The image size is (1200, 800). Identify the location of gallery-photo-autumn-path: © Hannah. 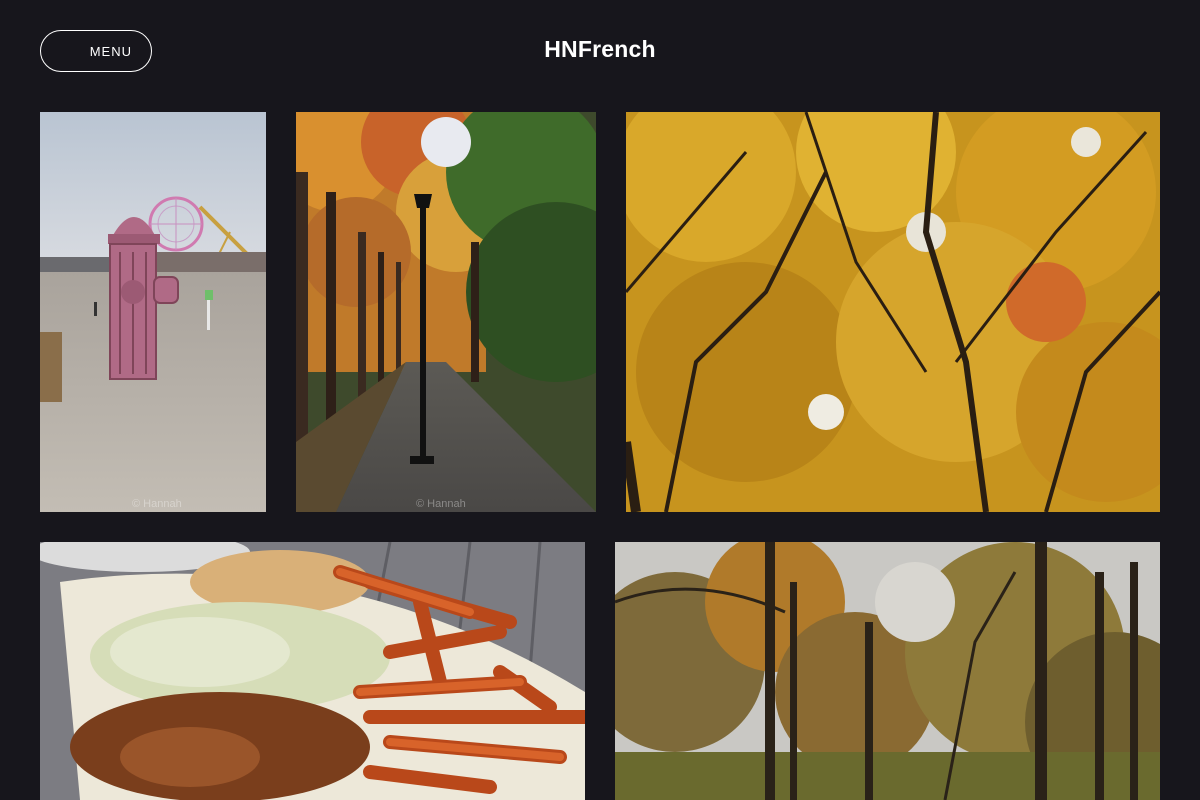
(446, 312).